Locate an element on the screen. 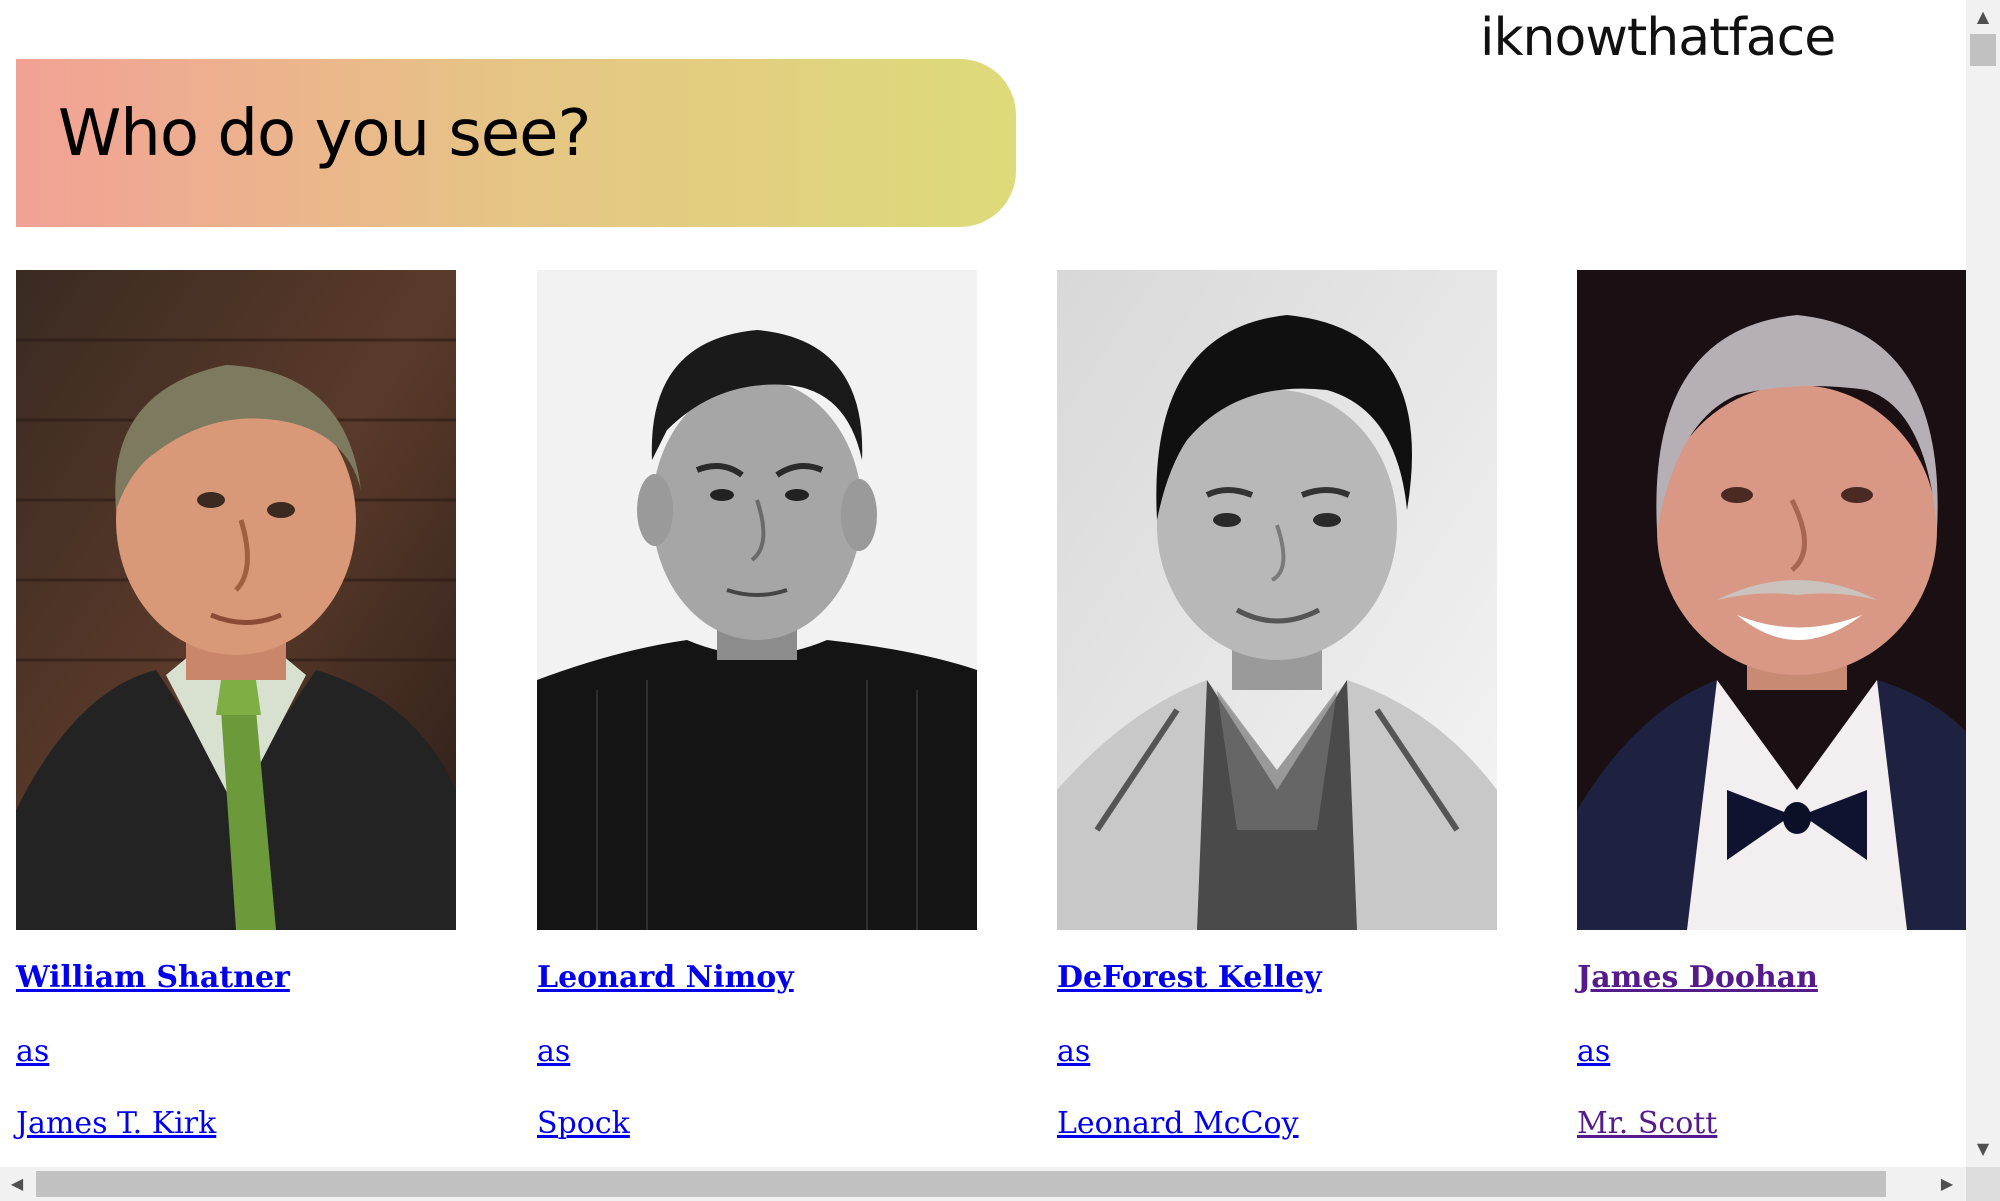 The width and height of the screenshot is (2000, 1201). role-link: James T. Kirk is located at coordinates (116, 1123).